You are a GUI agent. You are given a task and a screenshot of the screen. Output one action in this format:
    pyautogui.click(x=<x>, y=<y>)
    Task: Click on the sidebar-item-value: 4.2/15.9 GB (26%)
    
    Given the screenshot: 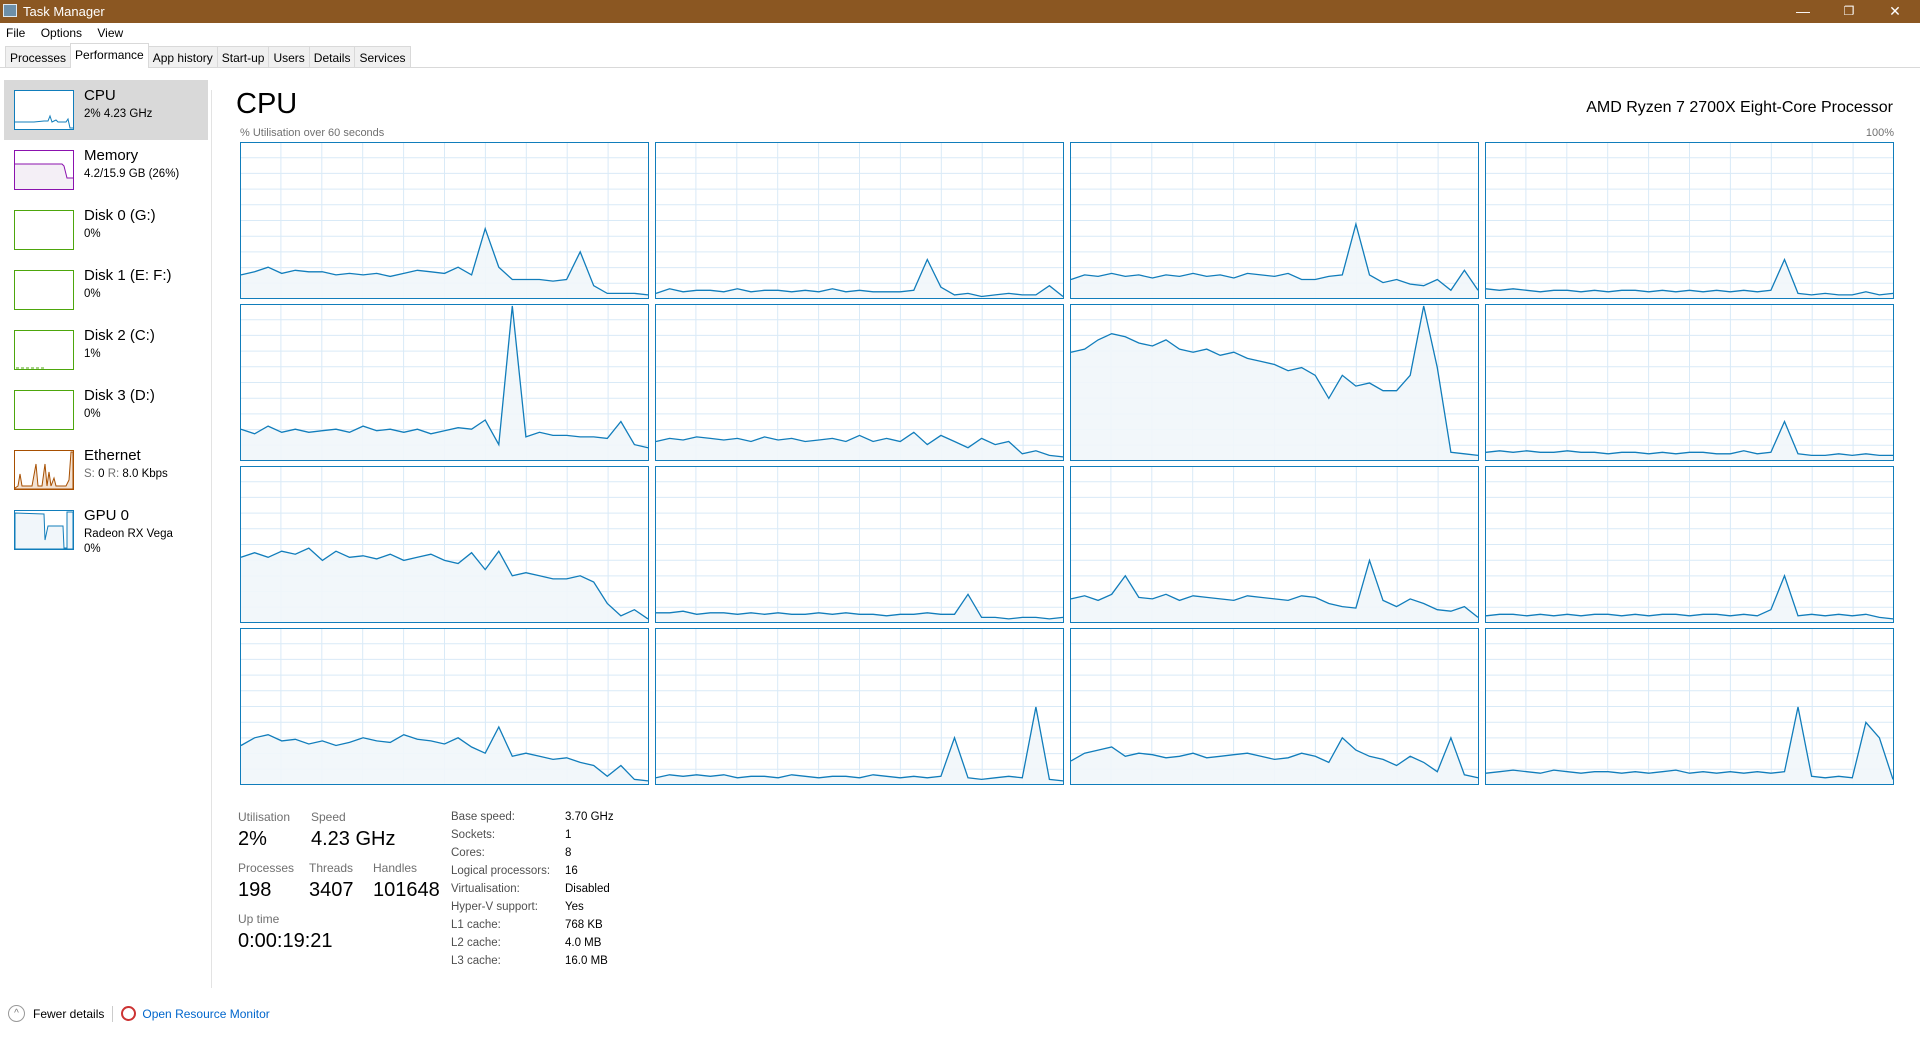 What is the action you would take?
    pyautogui.click(x=132, y=174)
    